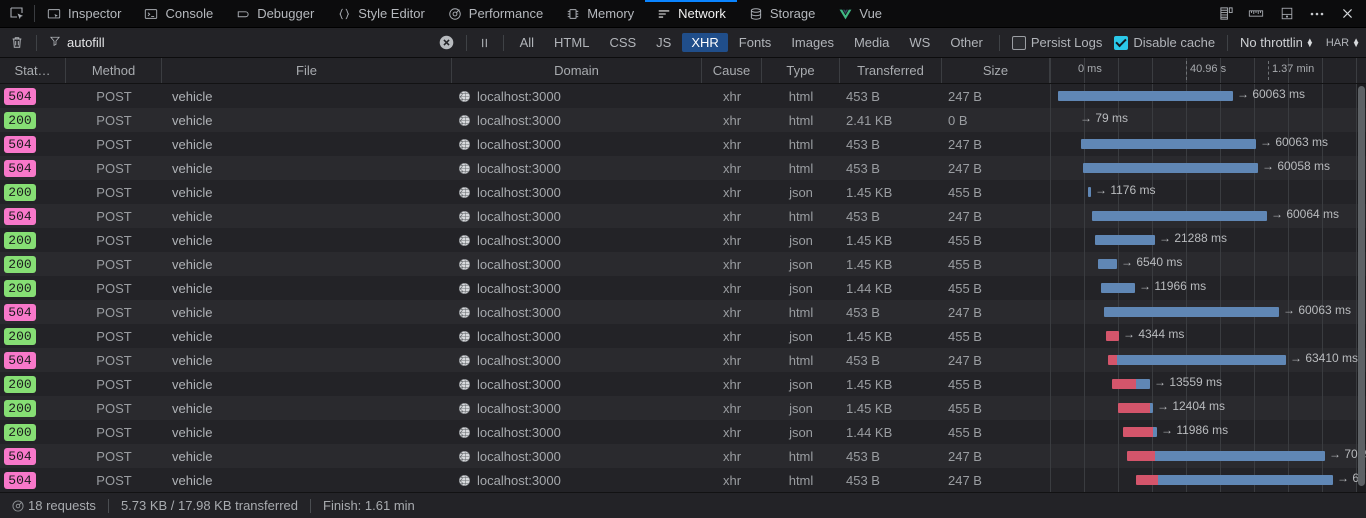  What do you see at coordinates (871, 42) in the screenshot?
I see `filter-media: Media` at bounding box center [871, 42].